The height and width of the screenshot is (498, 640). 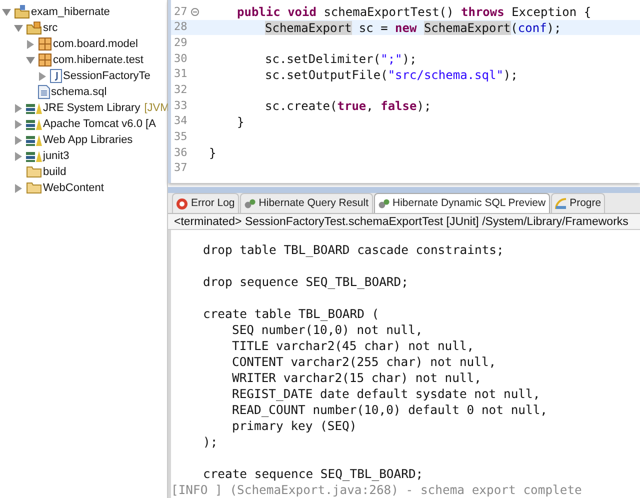 What do you see at coordinates (353, 250) in the screenshot?
I see `console-line: drop table TBL_BOARD cascade constraints;` at bounding box center [353, 250].